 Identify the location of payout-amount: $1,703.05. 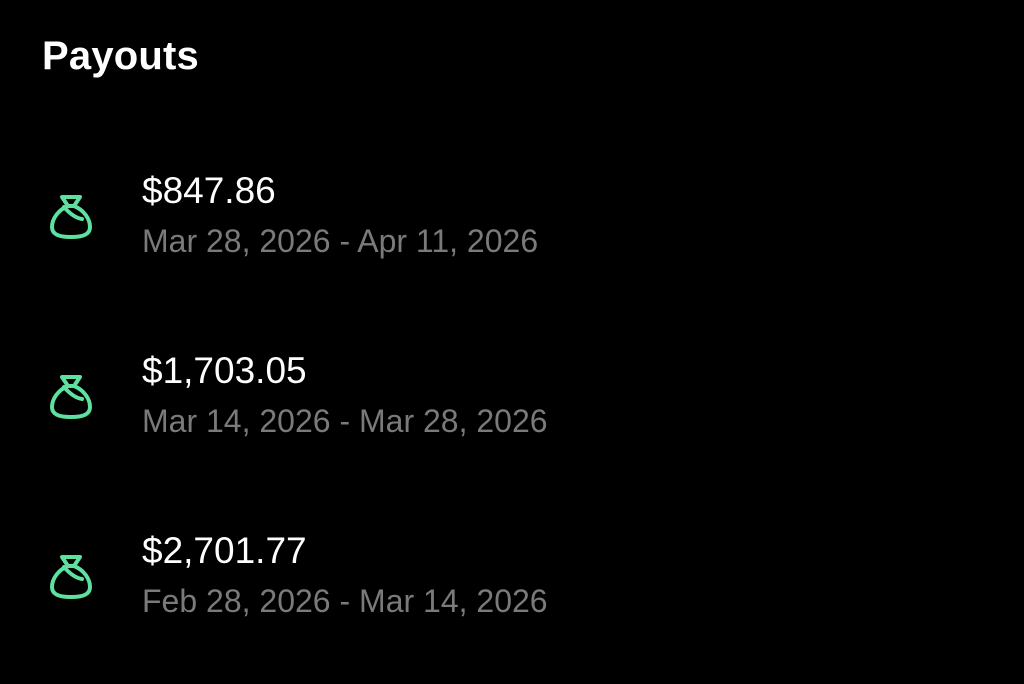
(224, 370).